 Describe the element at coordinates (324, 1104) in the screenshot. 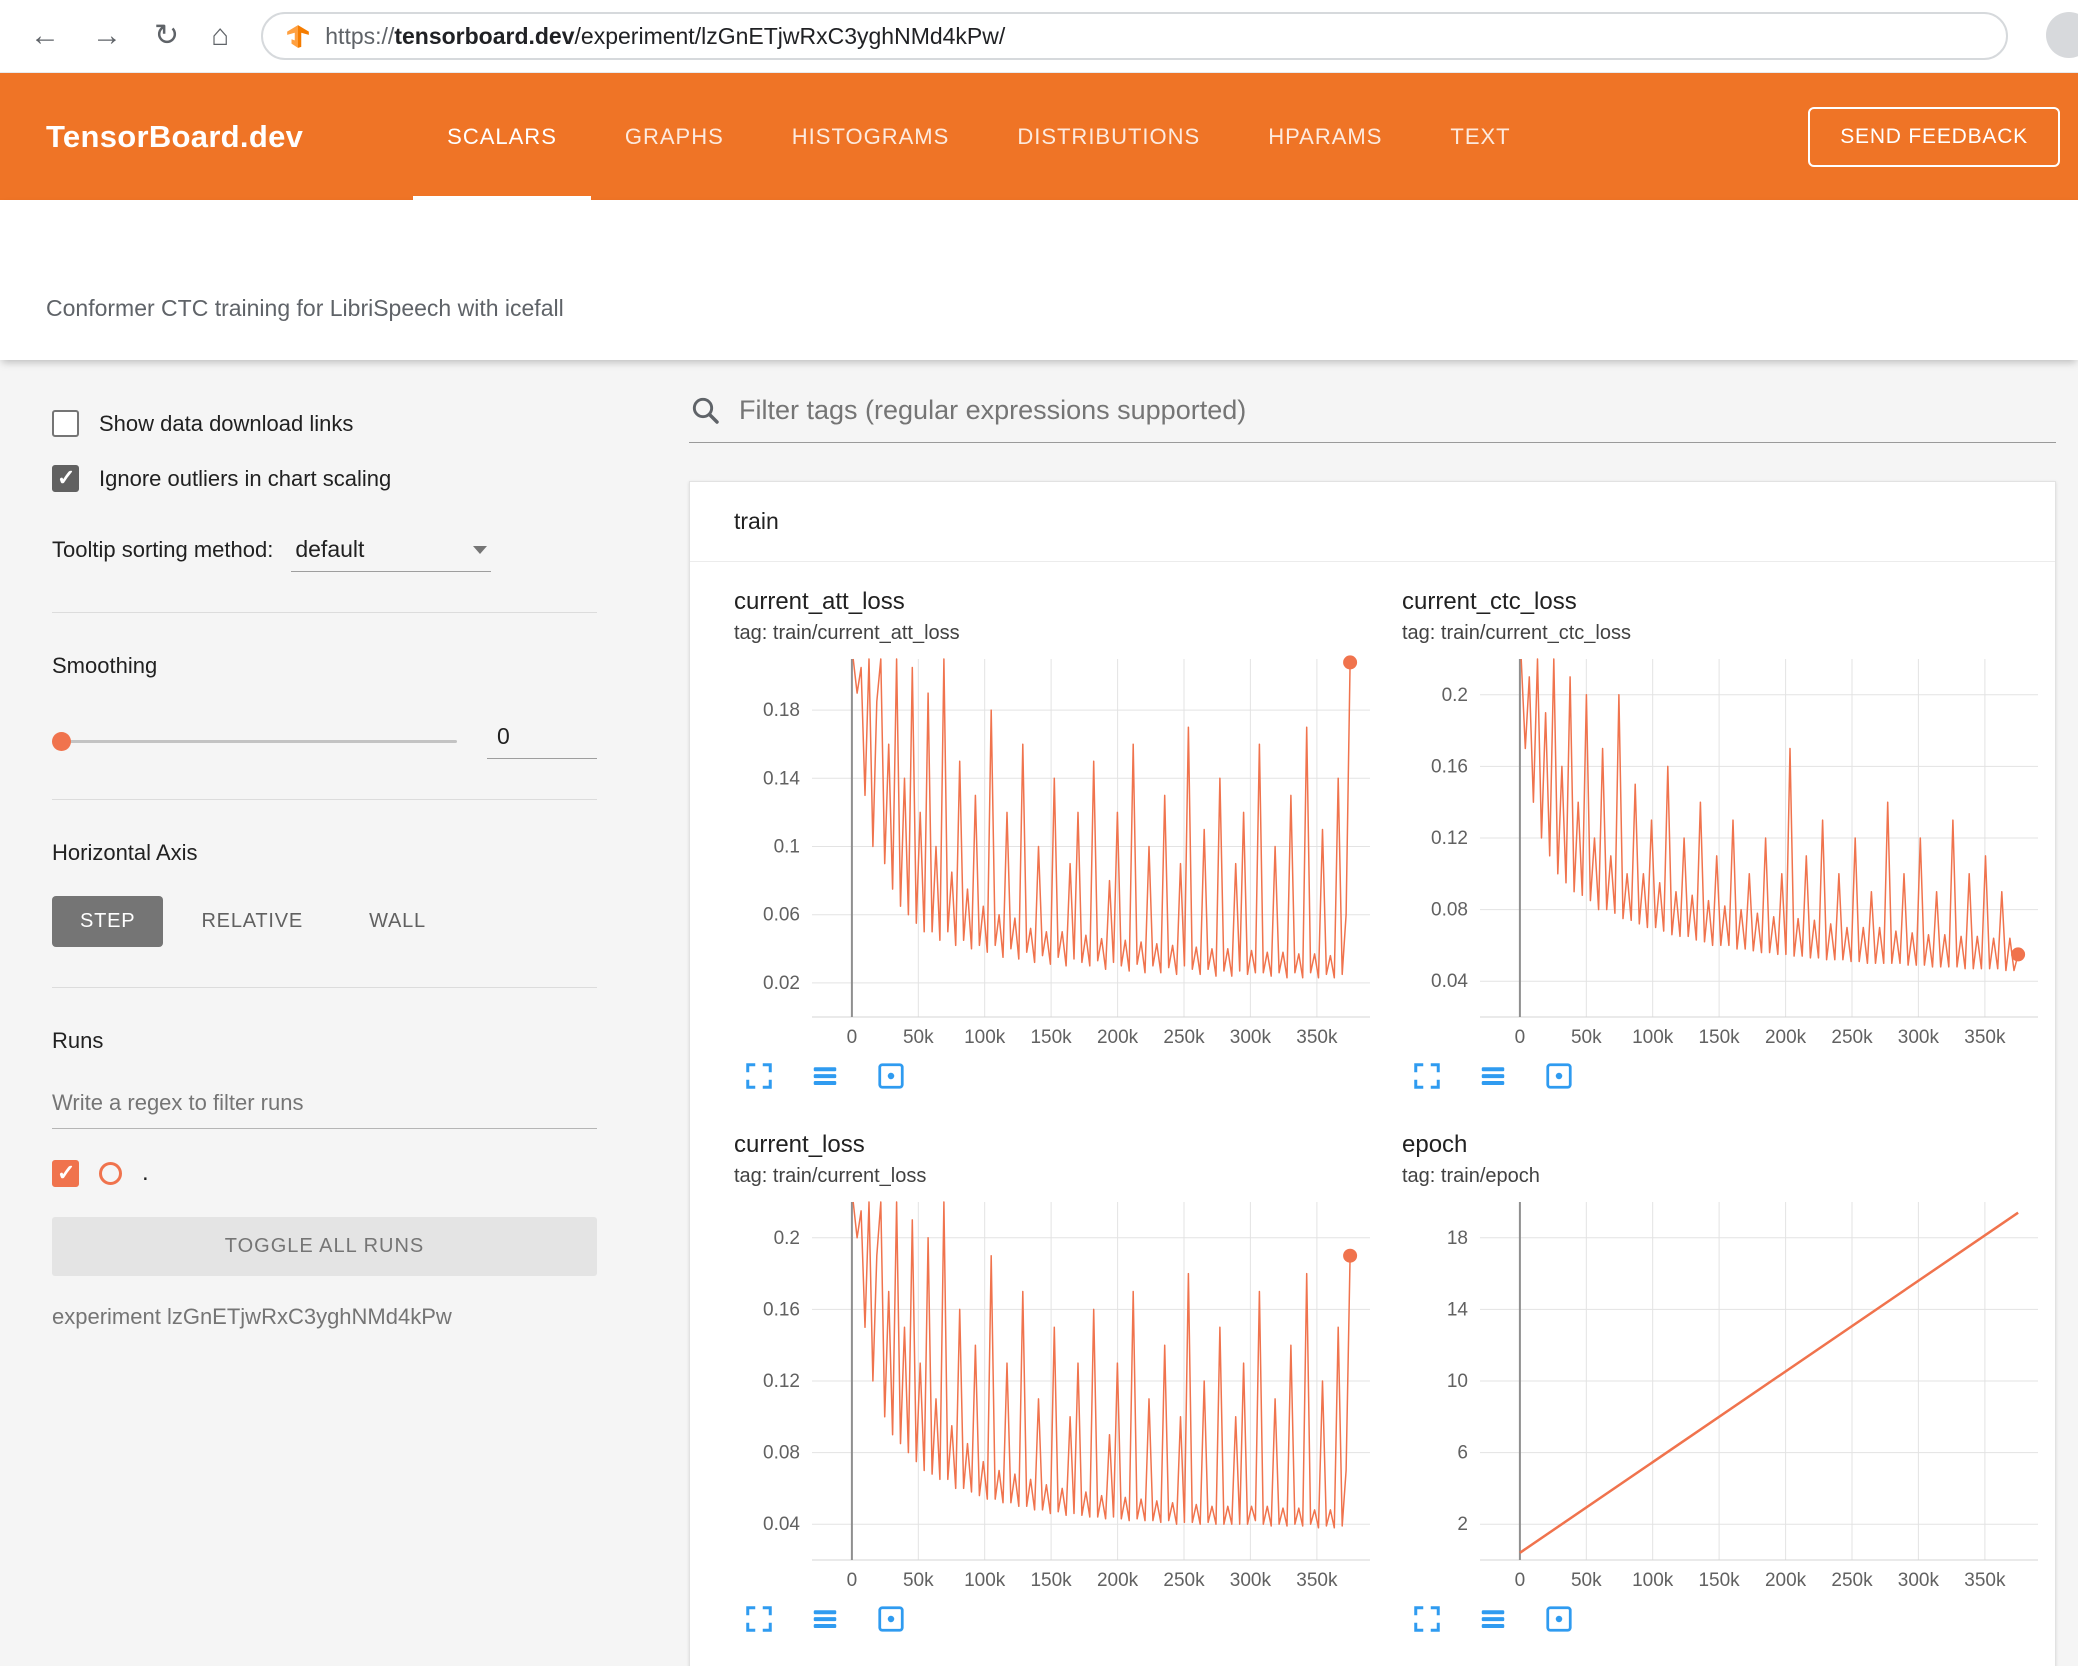

I see `runs-filter-input` at that location.